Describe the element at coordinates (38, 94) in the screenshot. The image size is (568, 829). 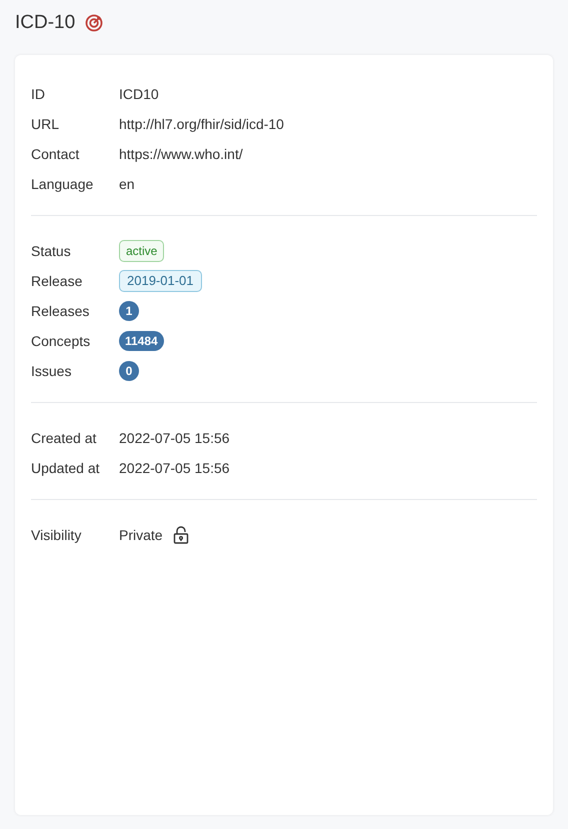
I see `field-label: ID` at that location.